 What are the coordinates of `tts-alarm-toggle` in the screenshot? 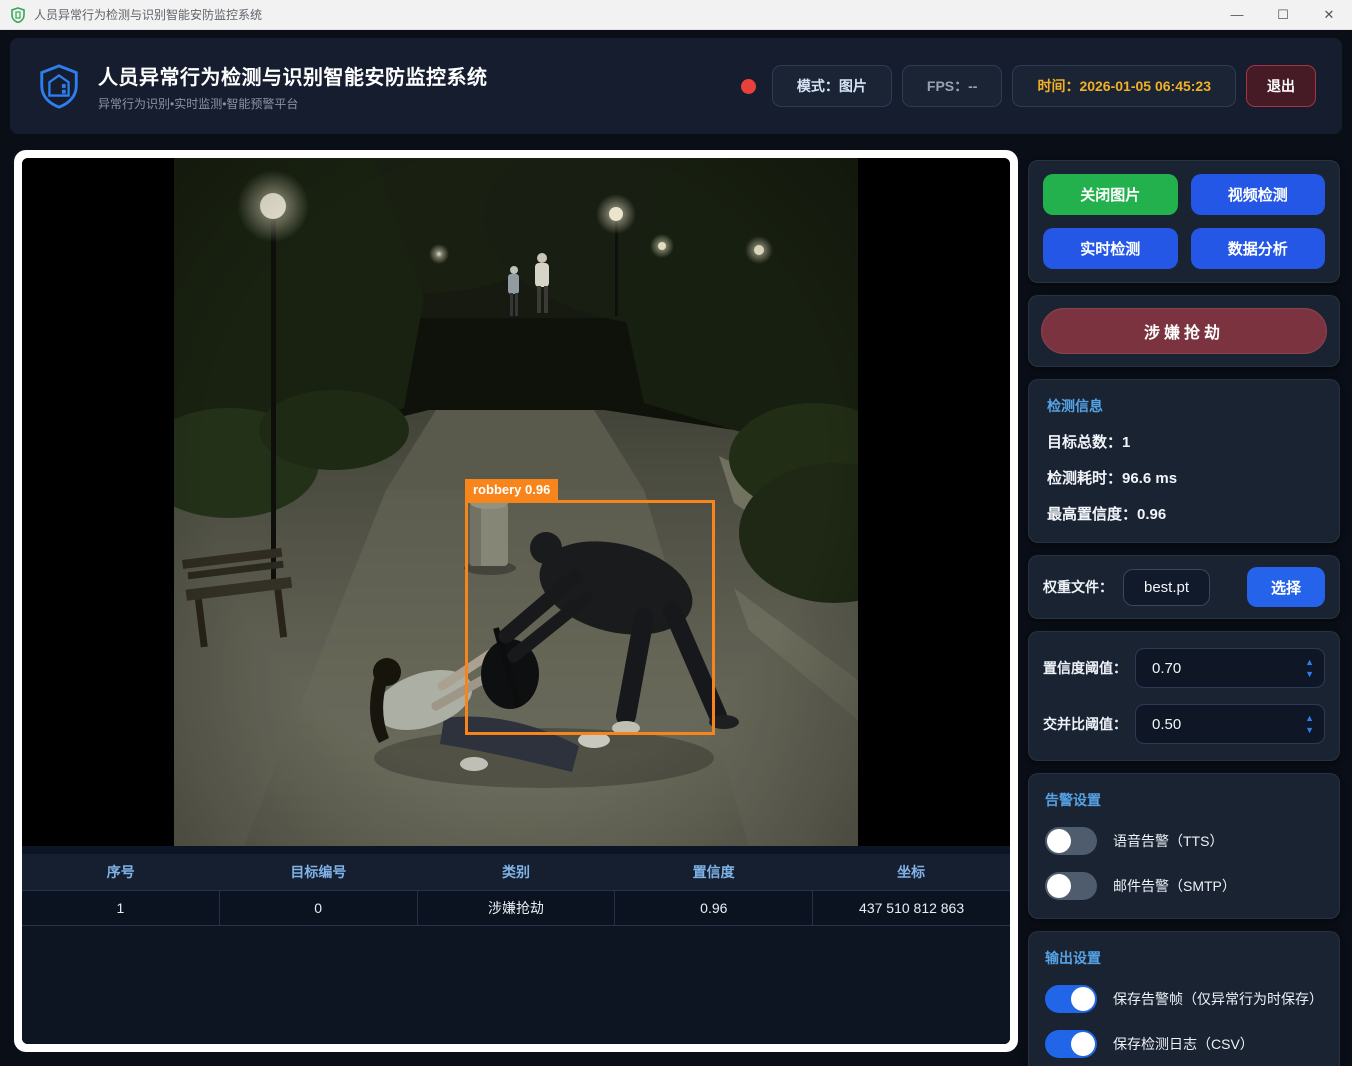 It's located at (1071, 841).